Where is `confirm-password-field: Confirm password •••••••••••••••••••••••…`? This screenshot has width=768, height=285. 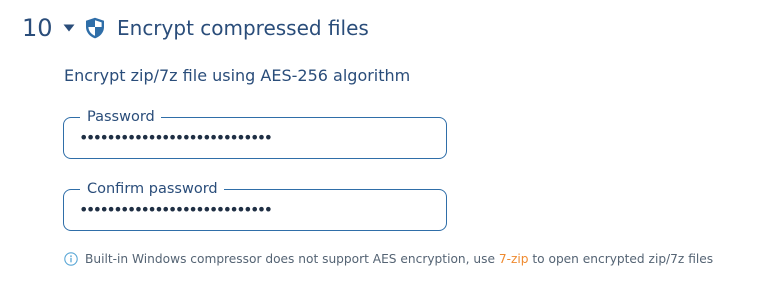
confirm-password-field: Confirm password •••••••••••••••••••••••… is located at coordinates (255, 205).